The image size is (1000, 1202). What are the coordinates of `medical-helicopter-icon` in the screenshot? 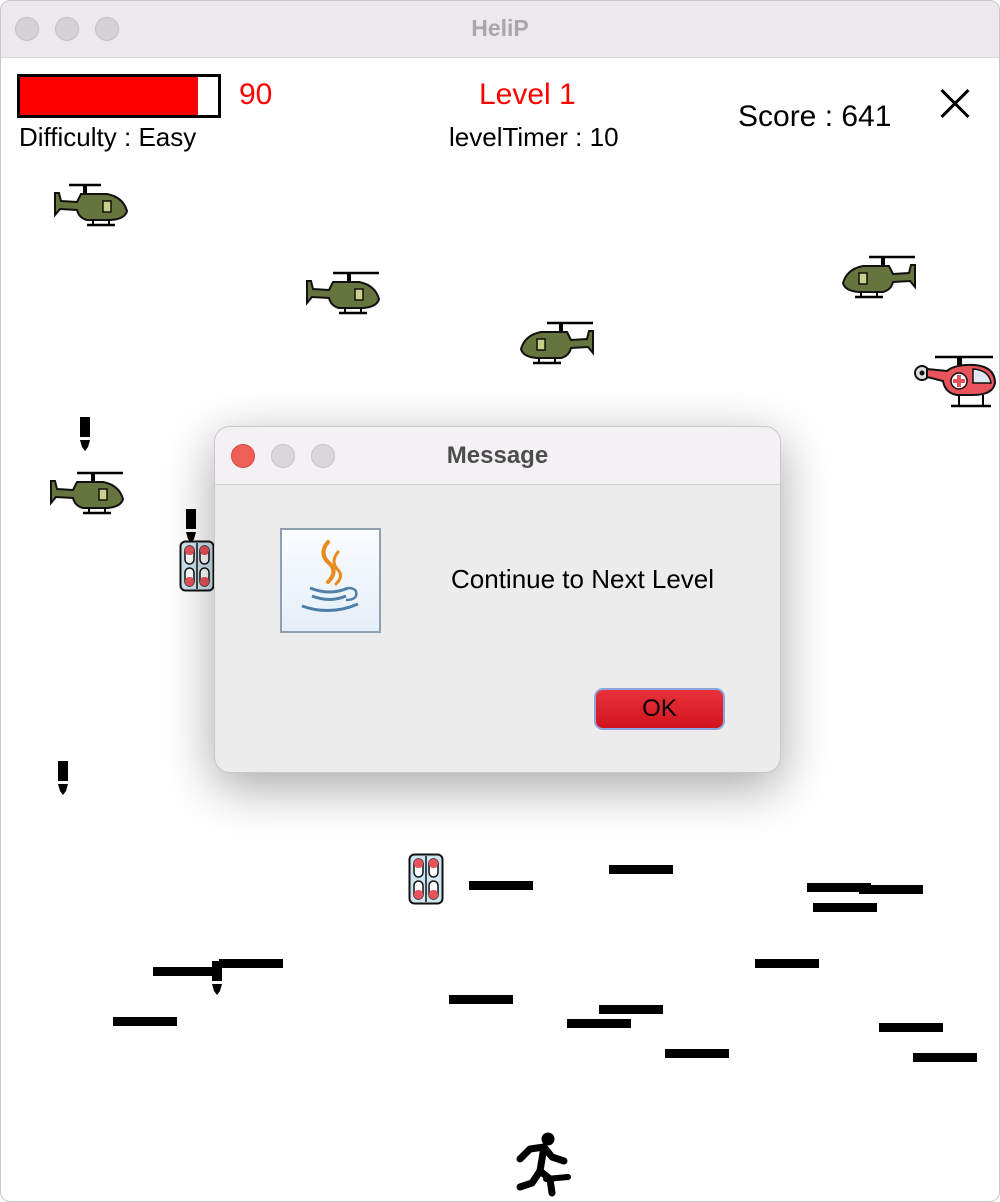 It's located at (955, 381).